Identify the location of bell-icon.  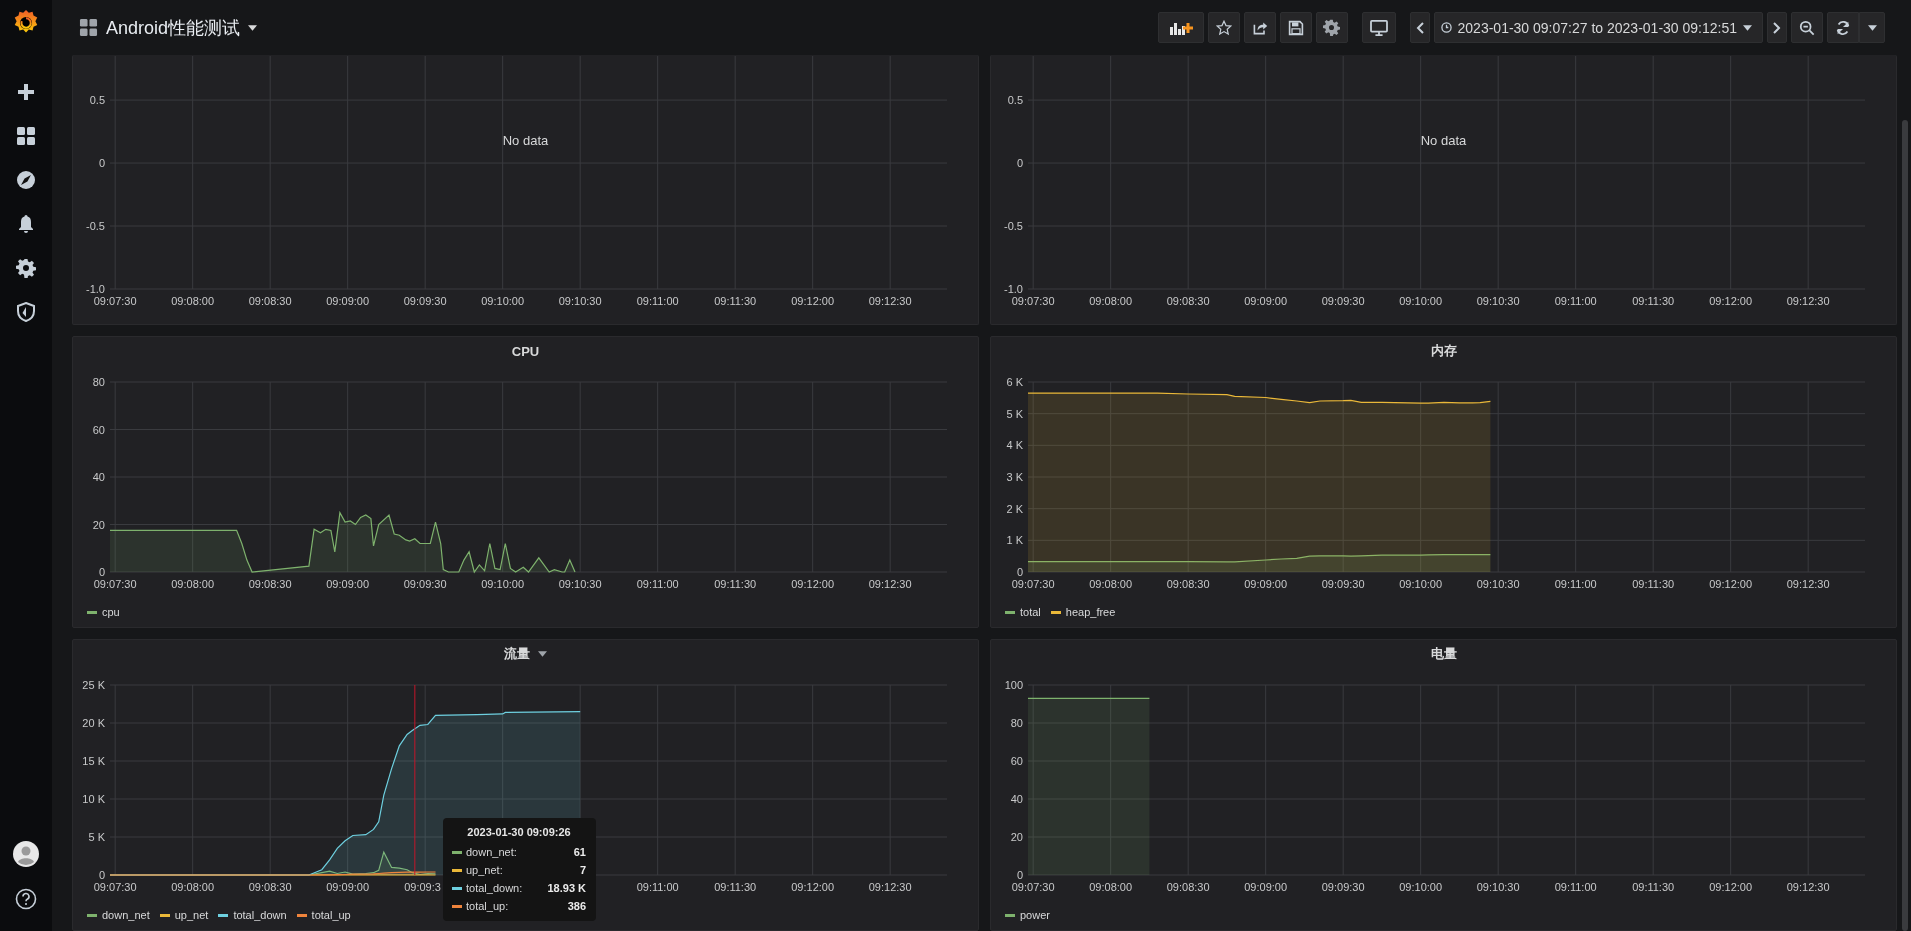
(26, 224).